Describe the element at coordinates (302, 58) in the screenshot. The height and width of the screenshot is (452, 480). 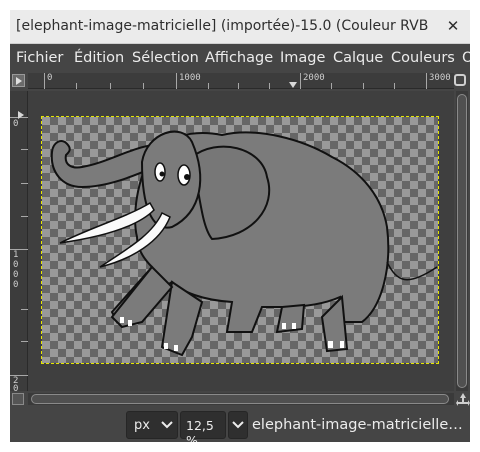
I see `menu-image: Image` at that location.